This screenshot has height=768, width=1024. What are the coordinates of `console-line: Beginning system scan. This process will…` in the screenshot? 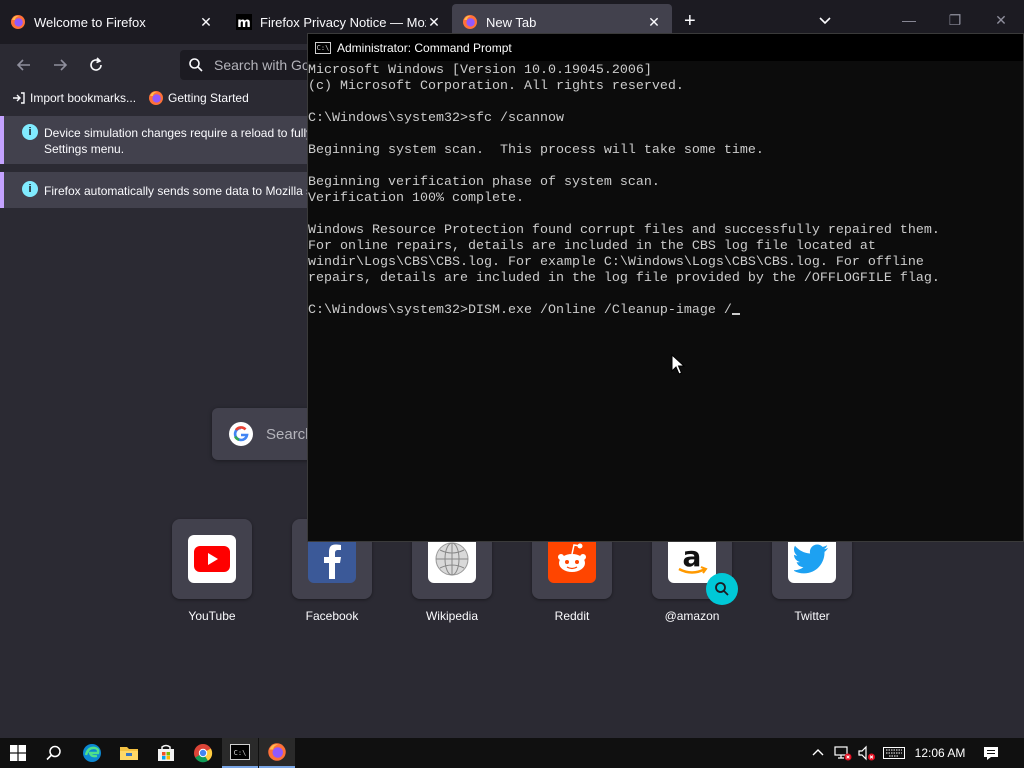 It's located at (536, 150).